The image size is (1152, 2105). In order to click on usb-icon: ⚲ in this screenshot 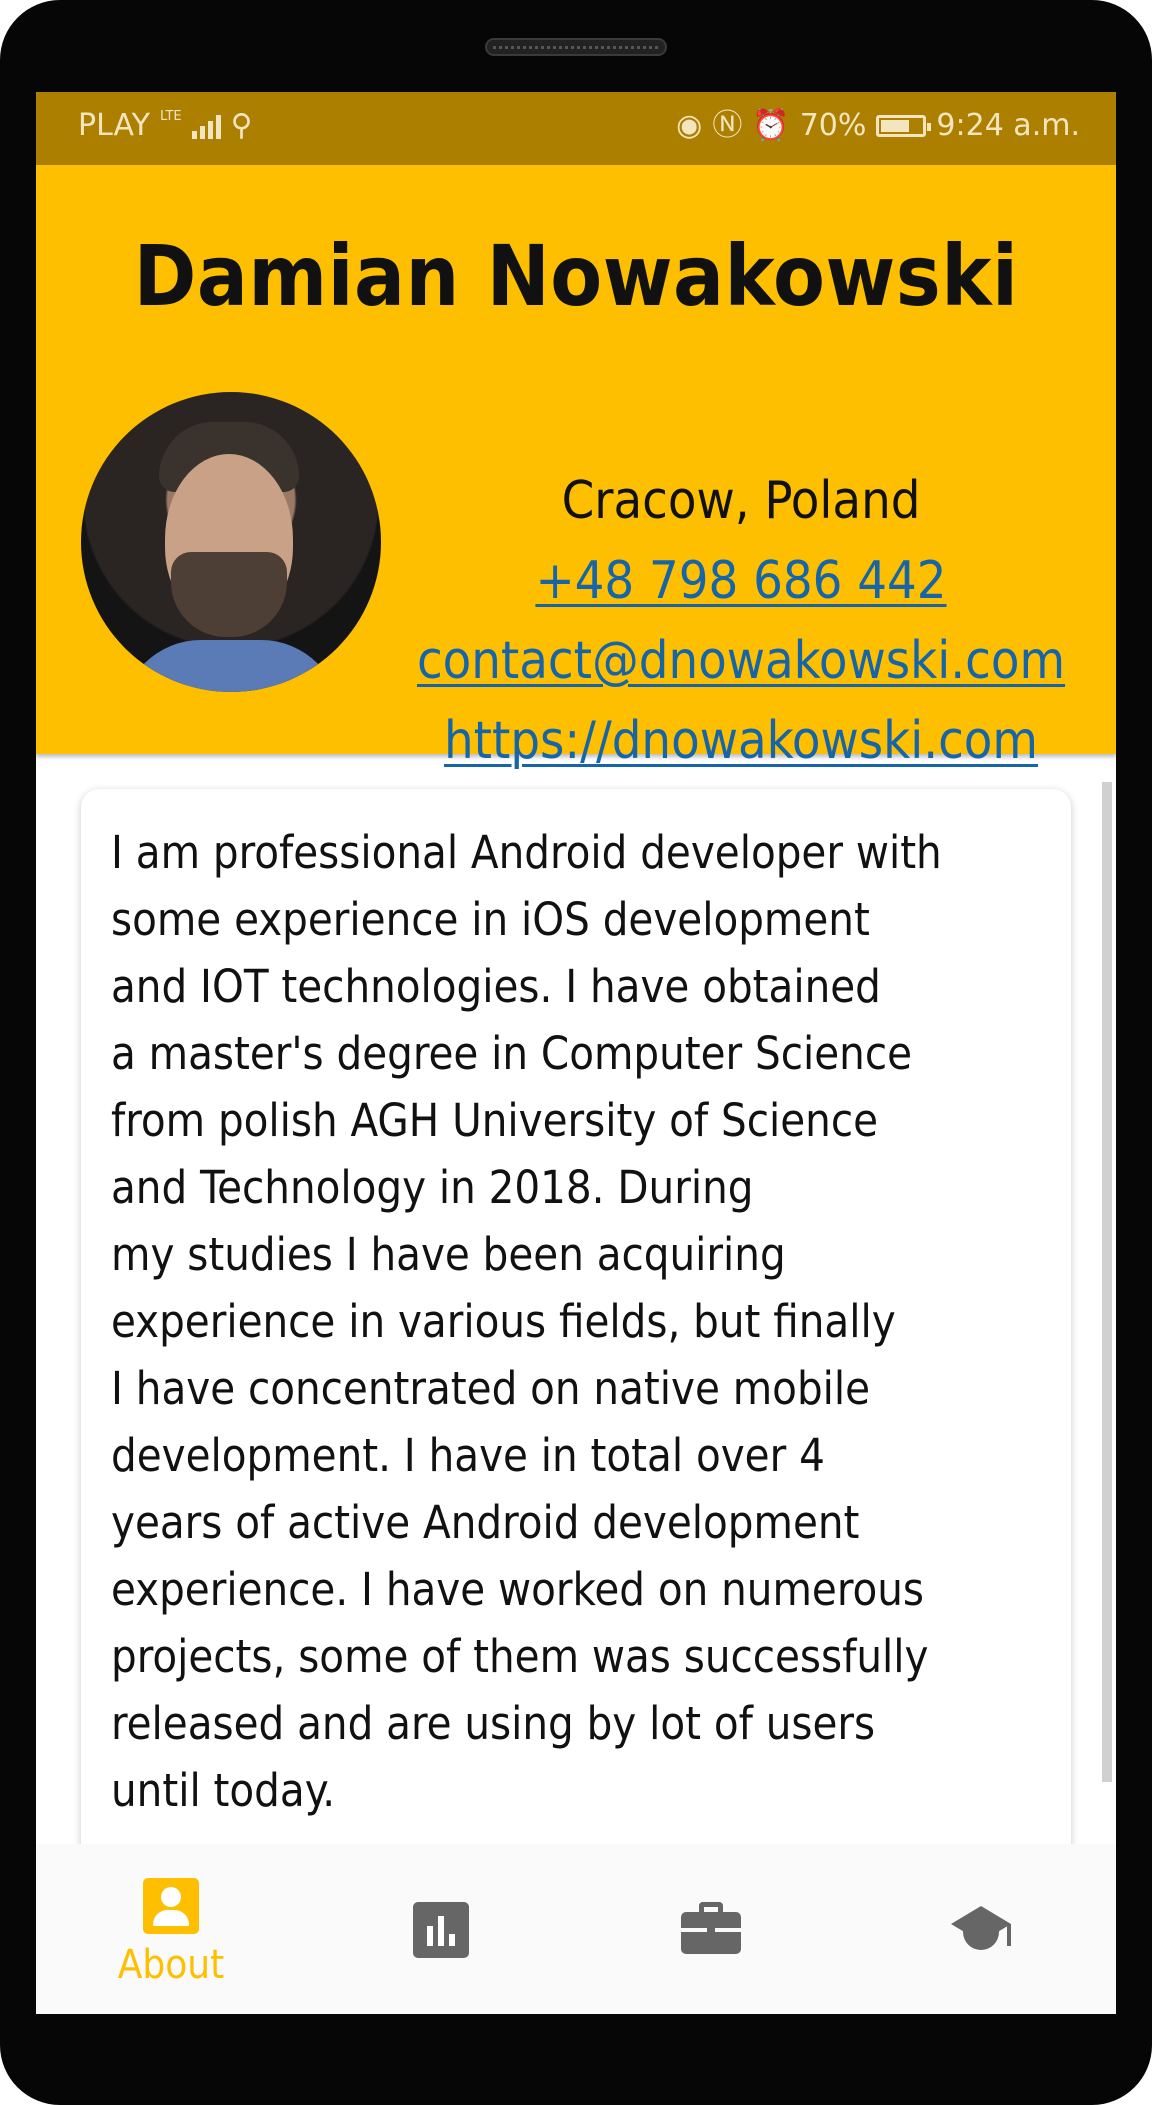, I will do `click(241, 125)`.